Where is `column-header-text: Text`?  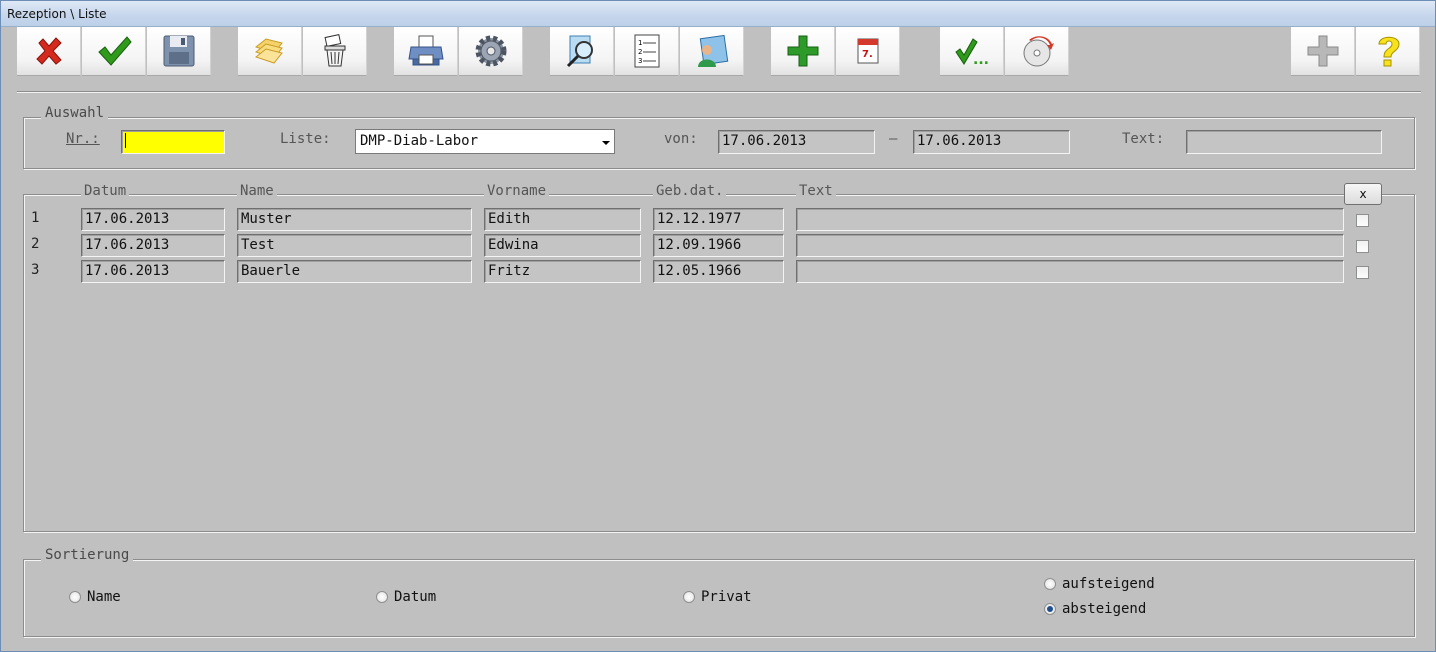 column-header-text: Text is located at coordinates (816, 191).